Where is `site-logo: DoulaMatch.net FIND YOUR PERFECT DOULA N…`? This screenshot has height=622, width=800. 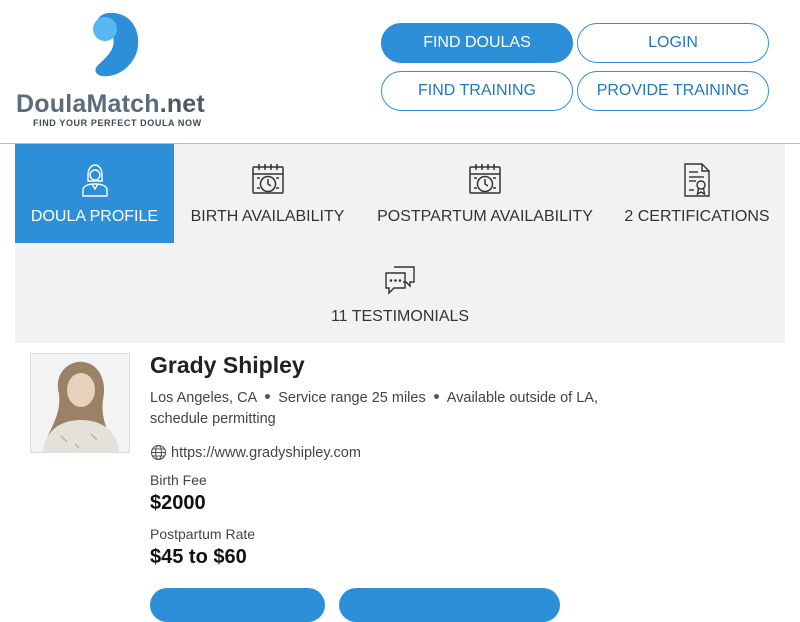
site-logo: DoulaMatch.net FIND YOUR PERFECT DOULA N… is located at coordinates (116, 72).